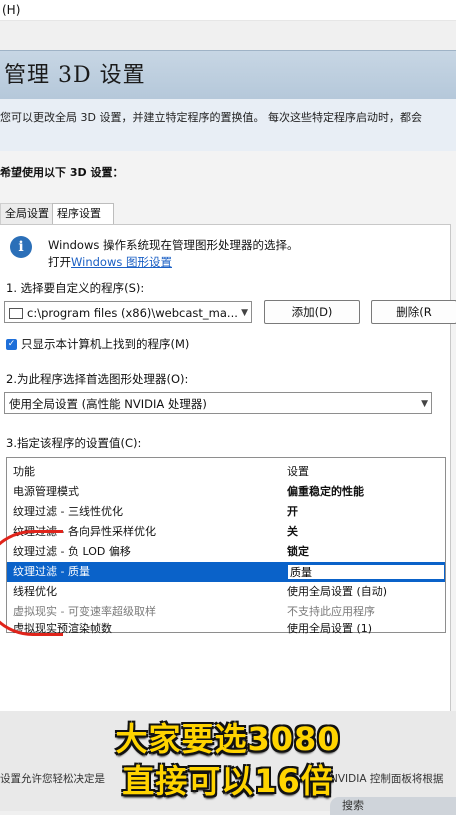  I want to click on tab-program-settings: 程序设置, so click(83, 213).